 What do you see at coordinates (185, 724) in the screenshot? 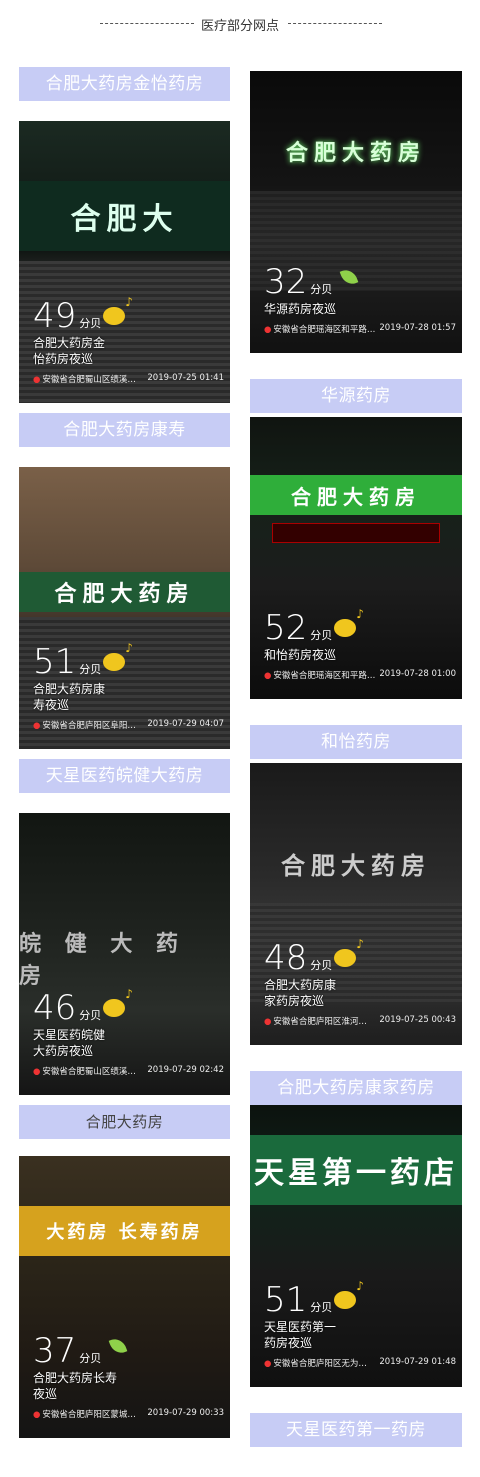
I see `timestamp: 2019-07-29 04:07` at bounding box center [185, 724].